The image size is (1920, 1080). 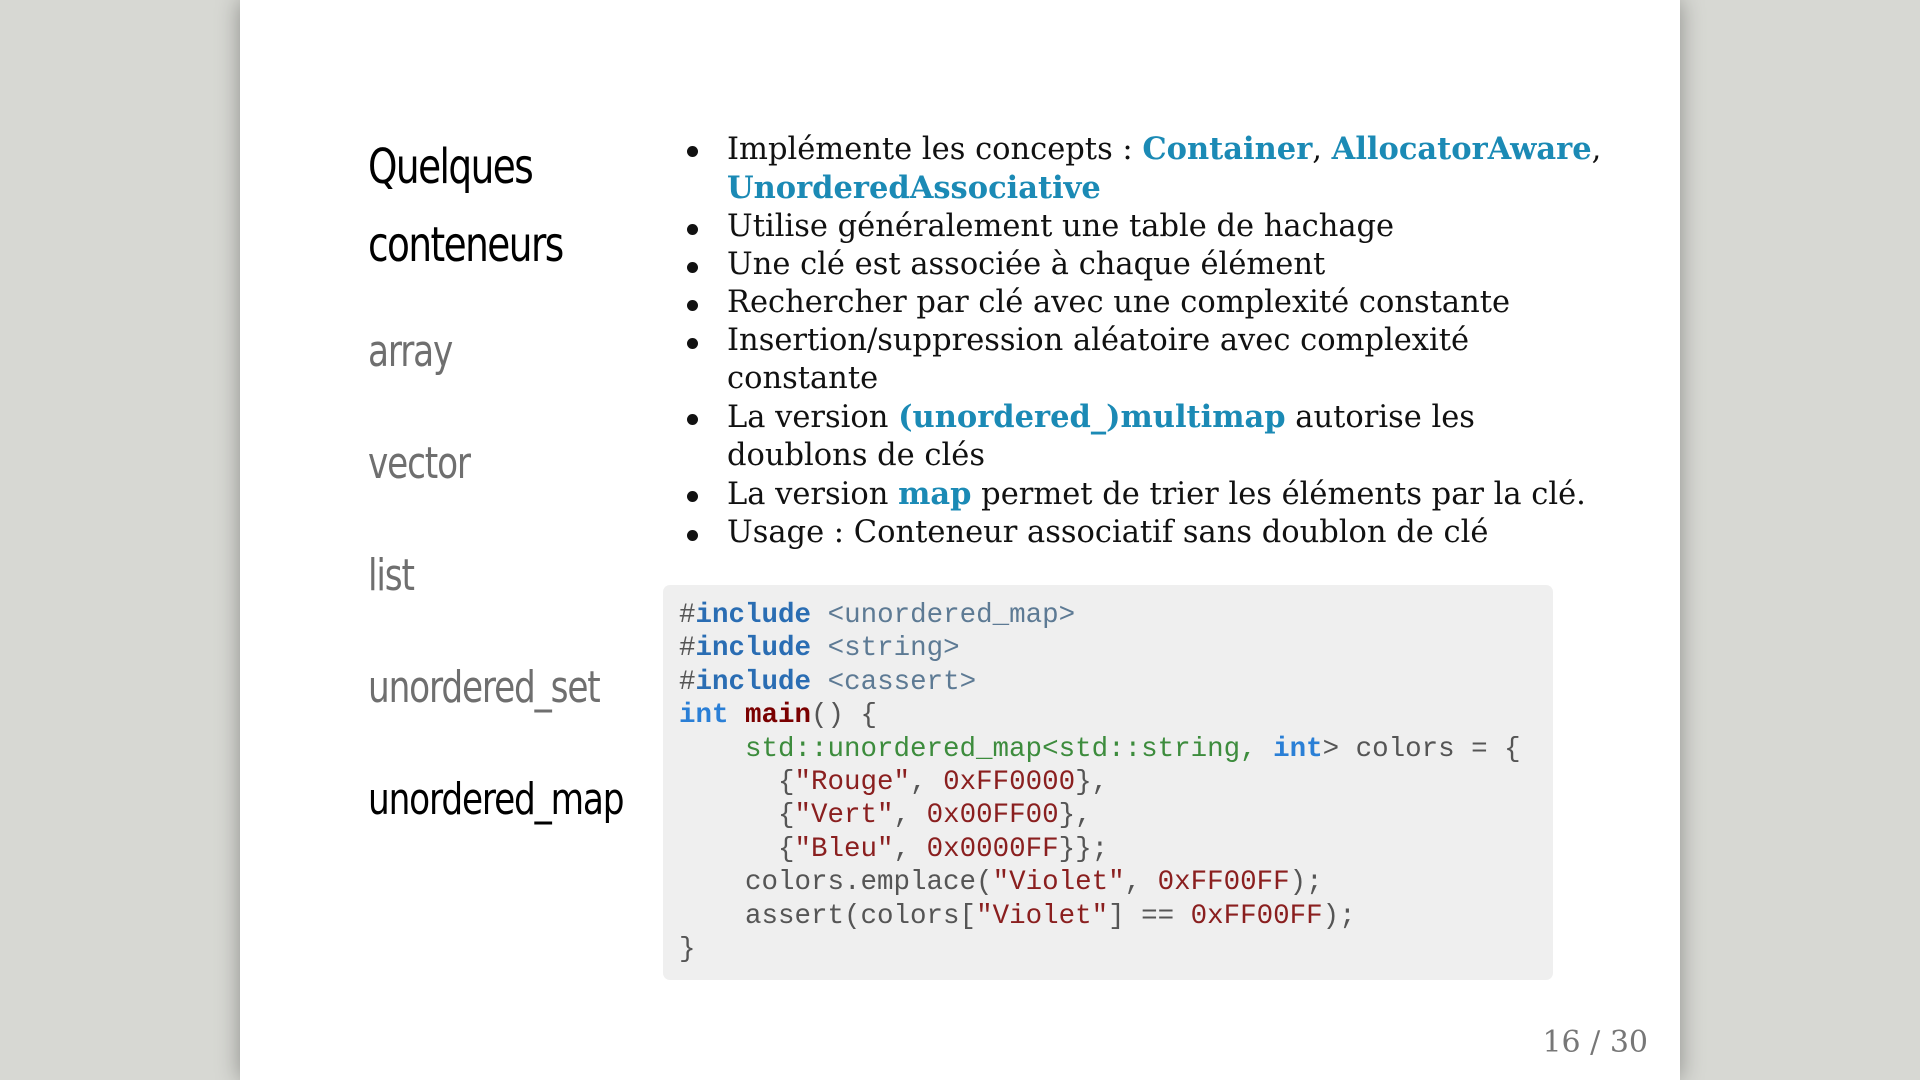 I want to click on link-container: Container, so click(x=1227, y=149).